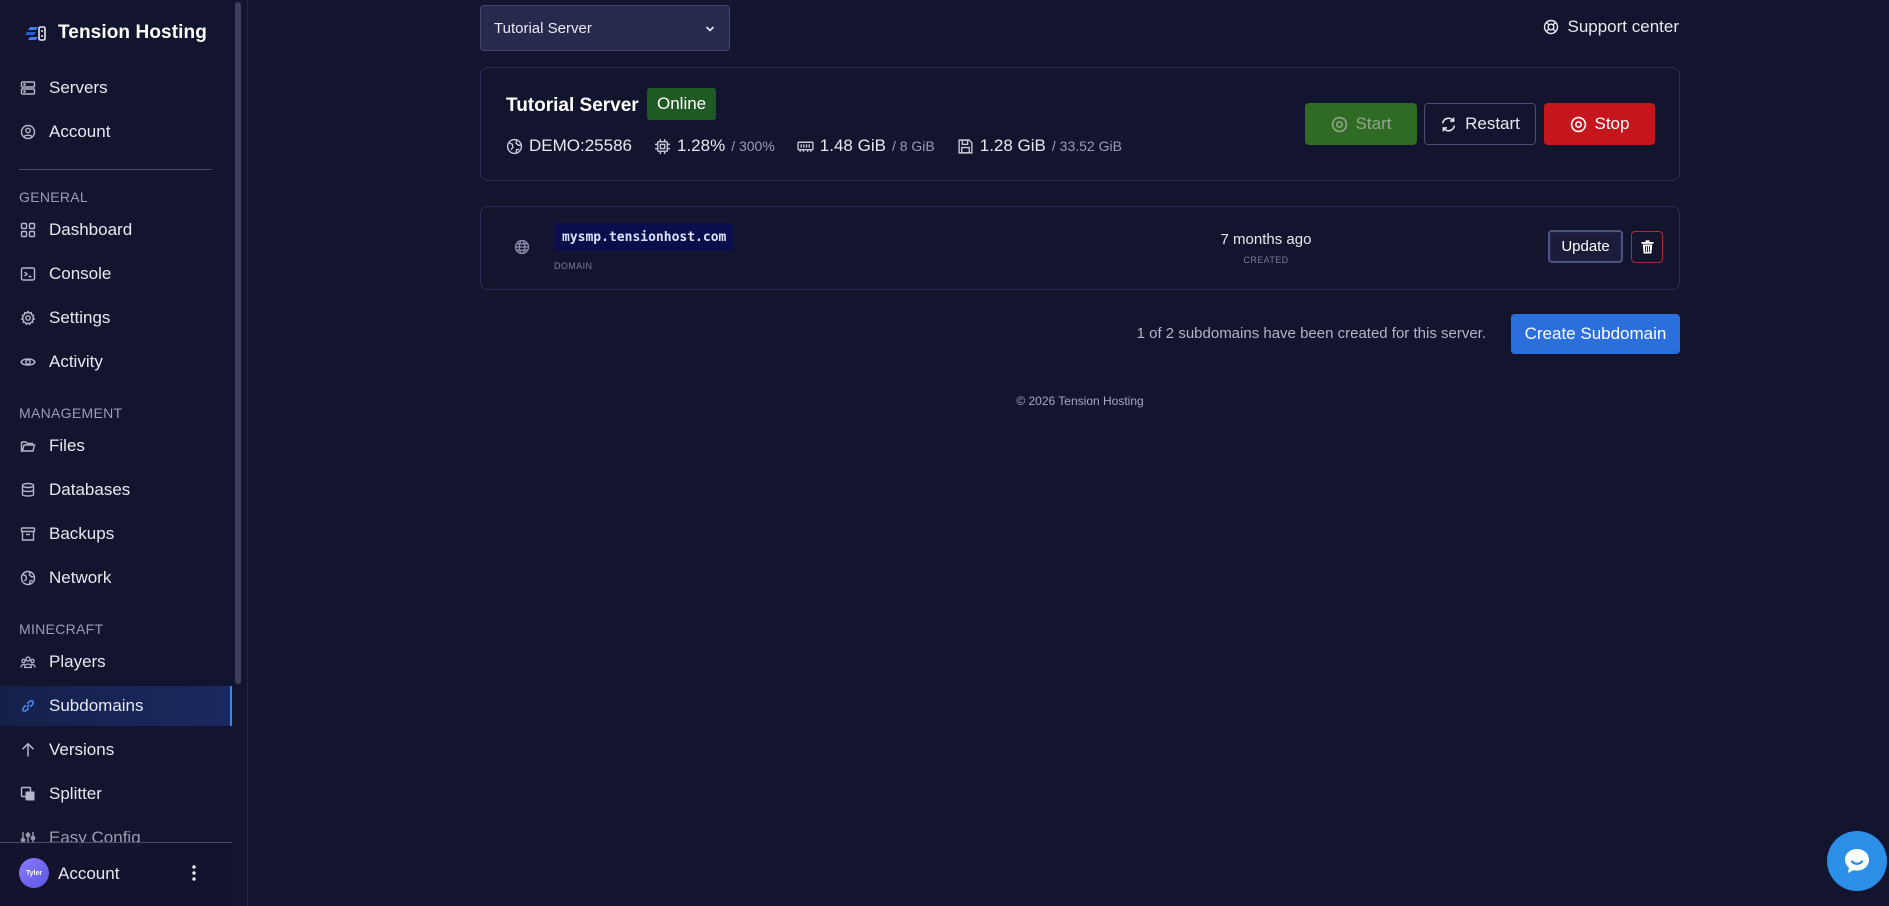 The image size is (1889, 906). I want to click on stat-address: DEMO:25586, so click(569, 146).